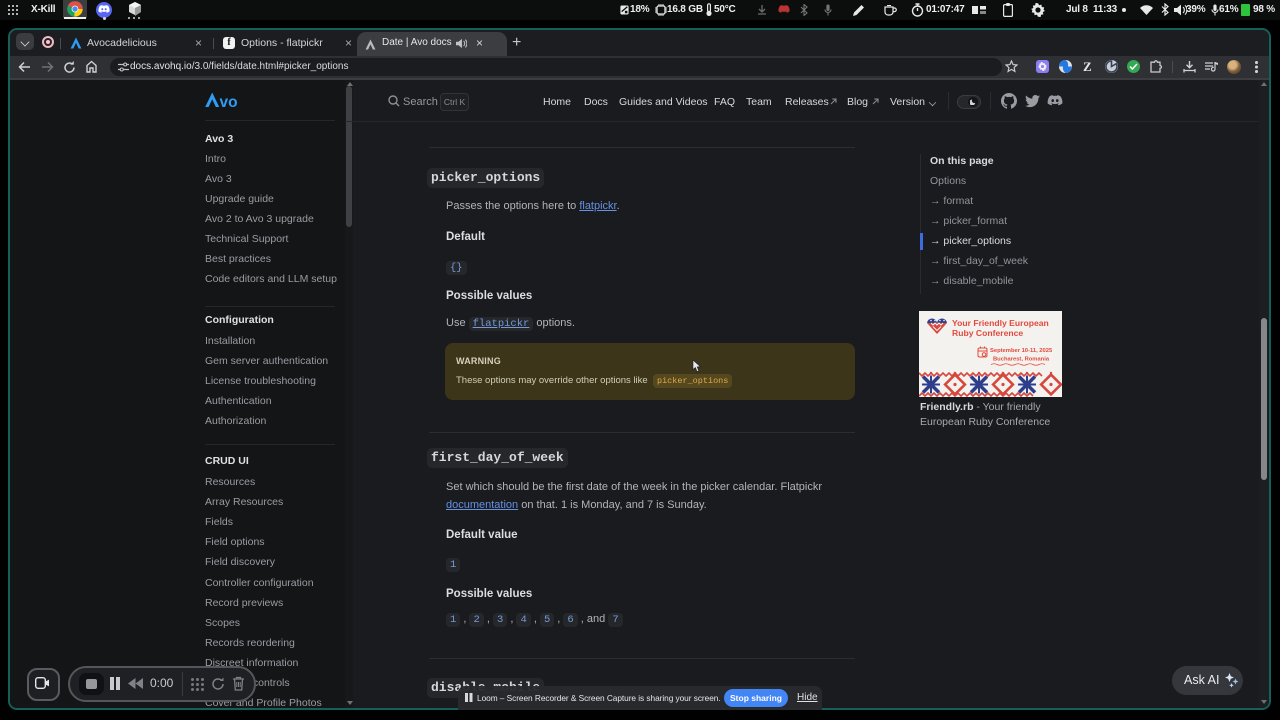  Describe the element at coordinates (987, 333) in the screenshot. I see `svg-text: Ruby Conference` at that location.